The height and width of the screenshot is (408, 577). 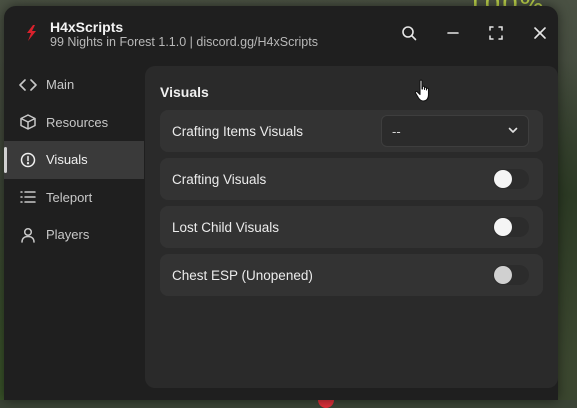 I want to click on chevron-down-icon, so click(x=513, y=130).